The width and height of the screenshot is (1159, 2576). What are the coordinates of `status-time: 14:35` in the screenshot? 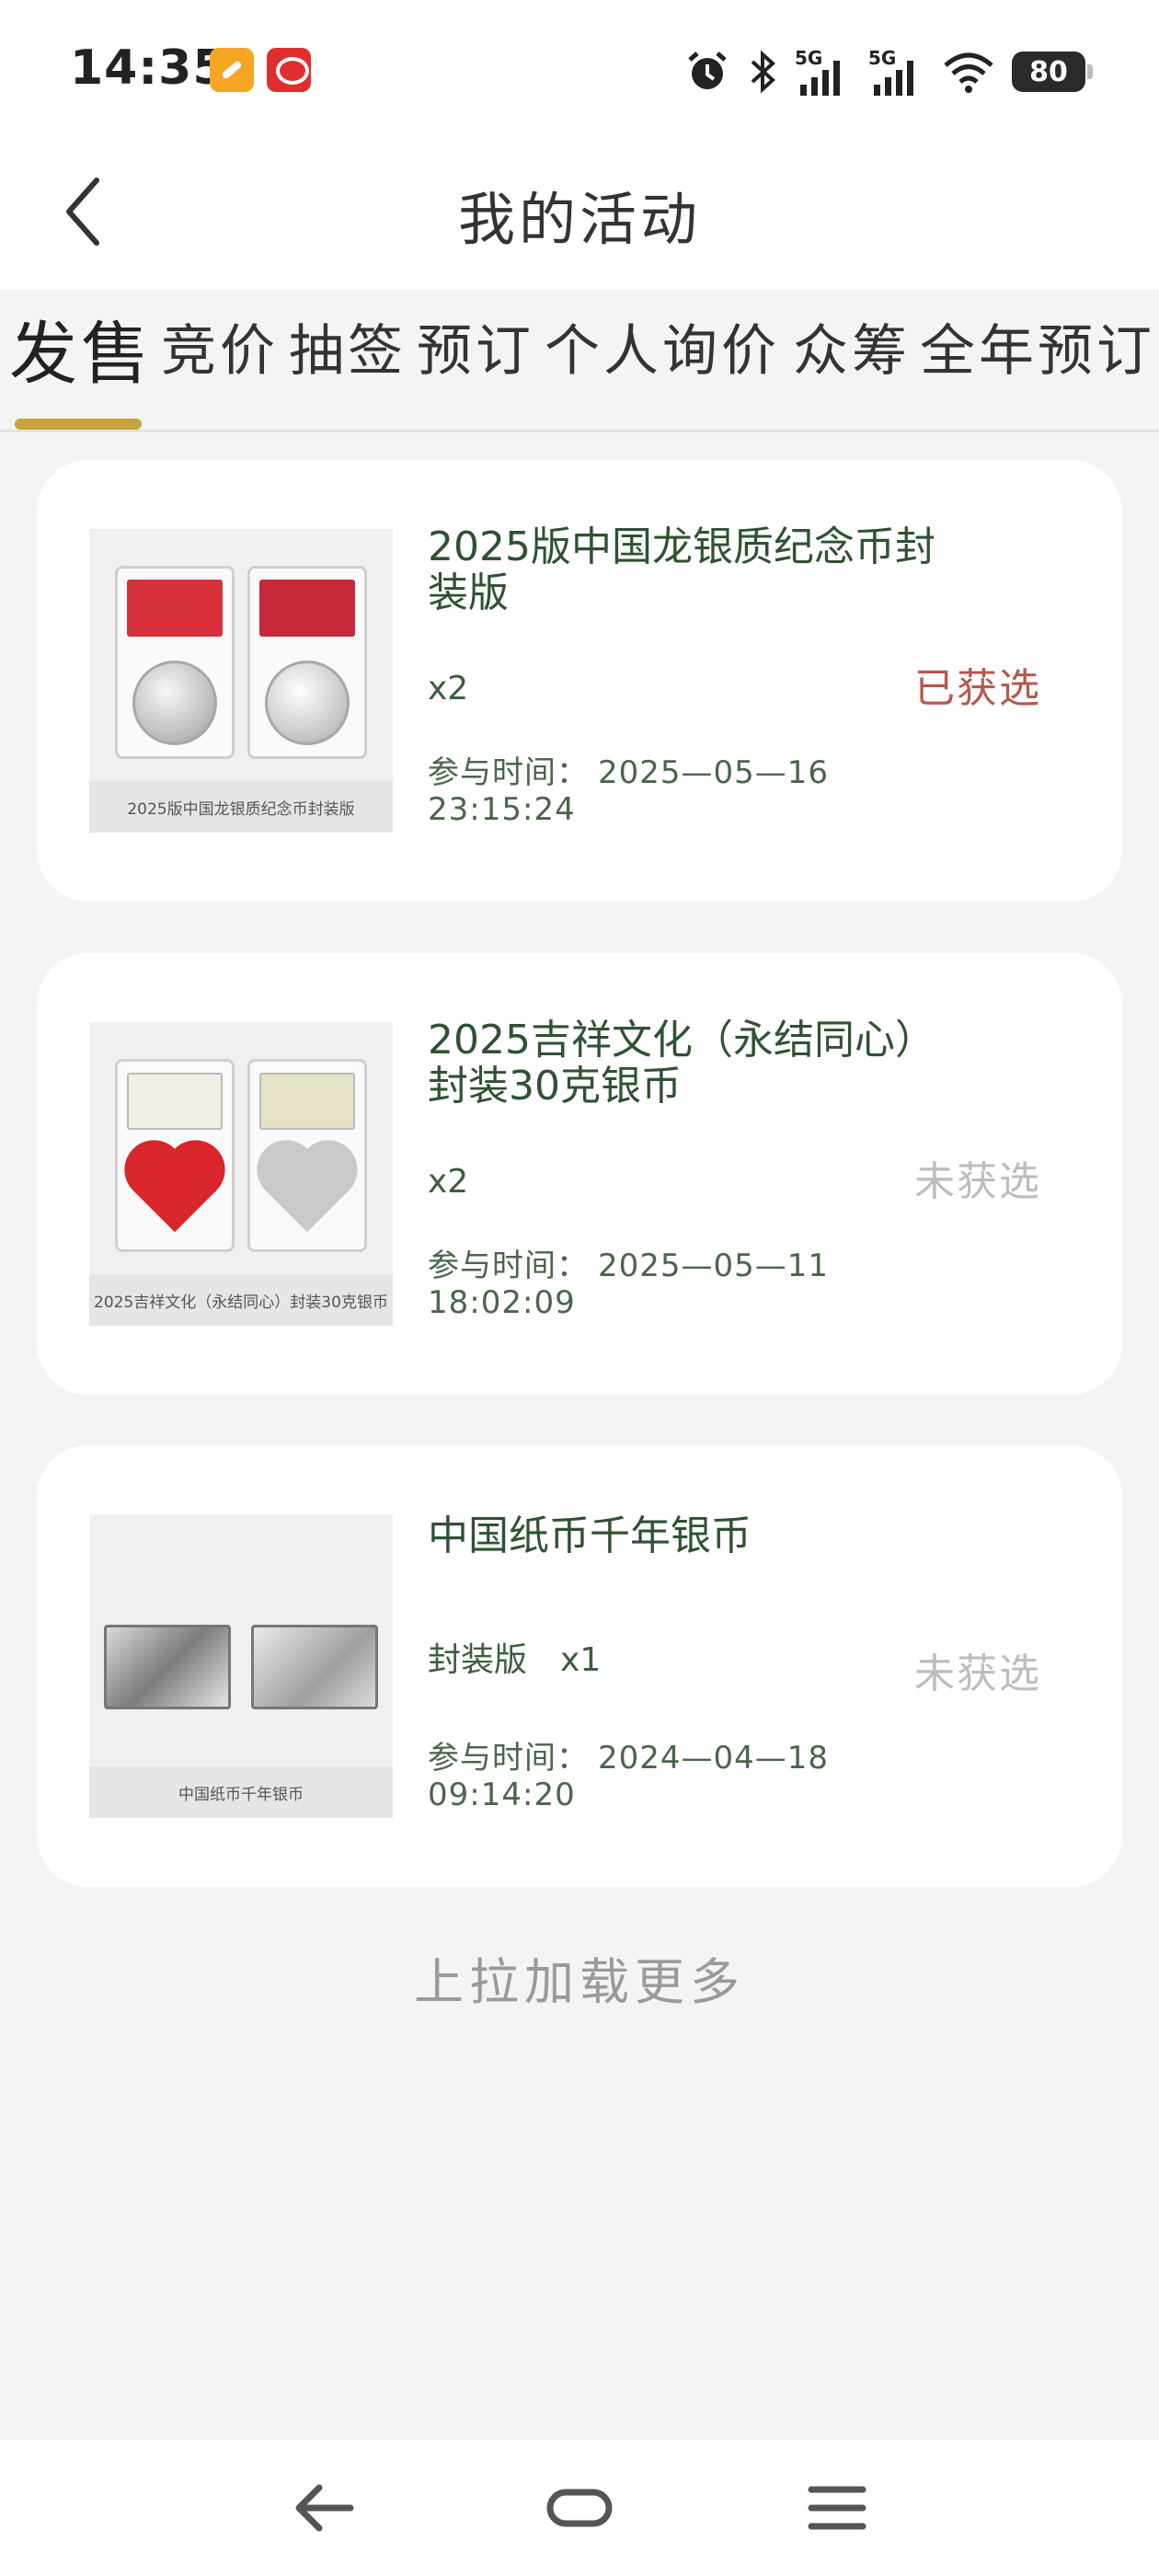 It's located at (148, 68).